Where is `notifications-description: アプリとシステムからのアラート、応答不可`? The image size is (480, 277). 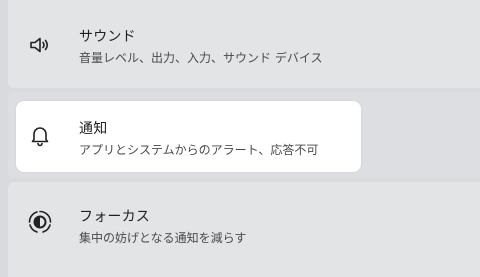
notifications-description: アプリとシステムからのアラート、応答不可 is located at coordinates (199, 150).